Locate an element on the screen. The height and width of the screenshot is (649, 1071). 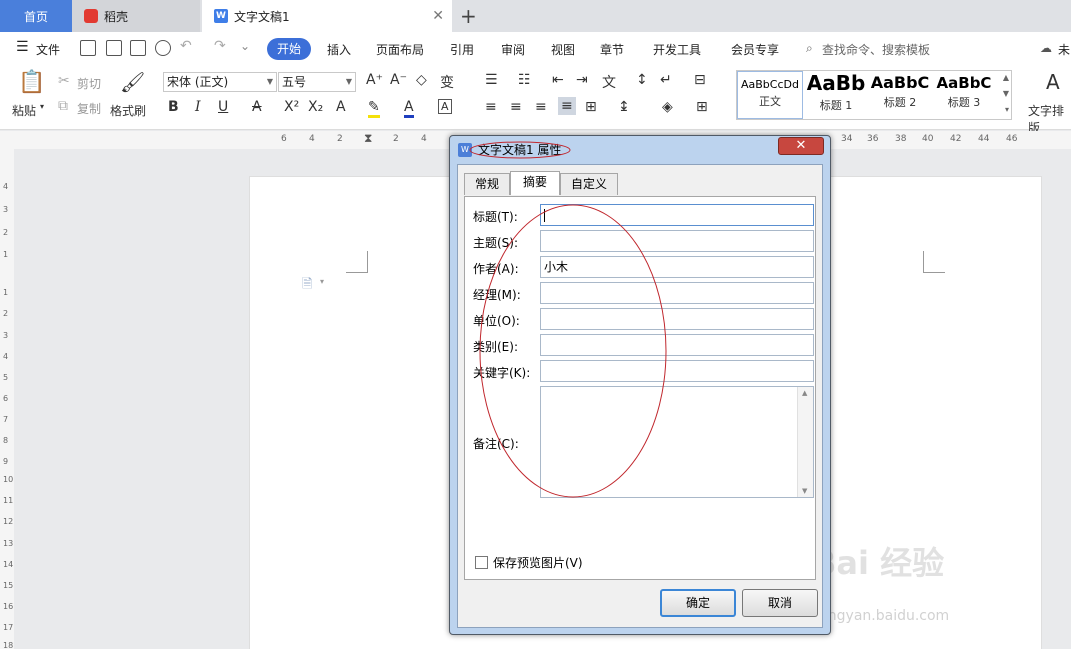
gallery-scroll-up-icon: ▲ is located at coordinates (1006, 77).